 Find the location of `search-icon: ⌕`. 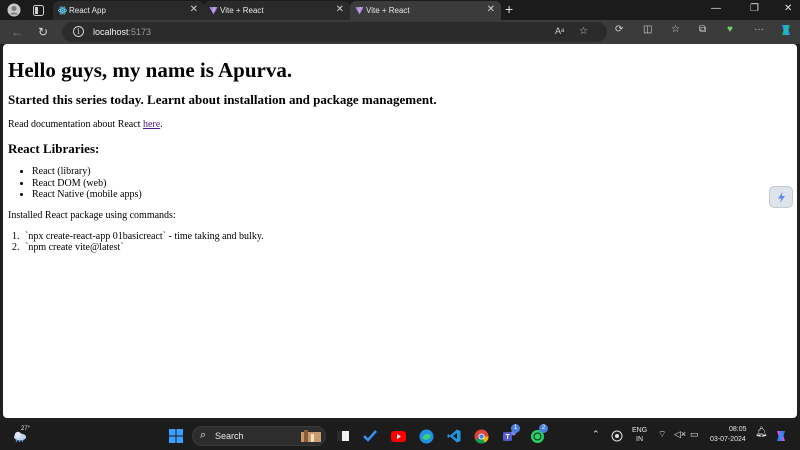

search-icon: ⌕ is located at coordinates (203, 435).